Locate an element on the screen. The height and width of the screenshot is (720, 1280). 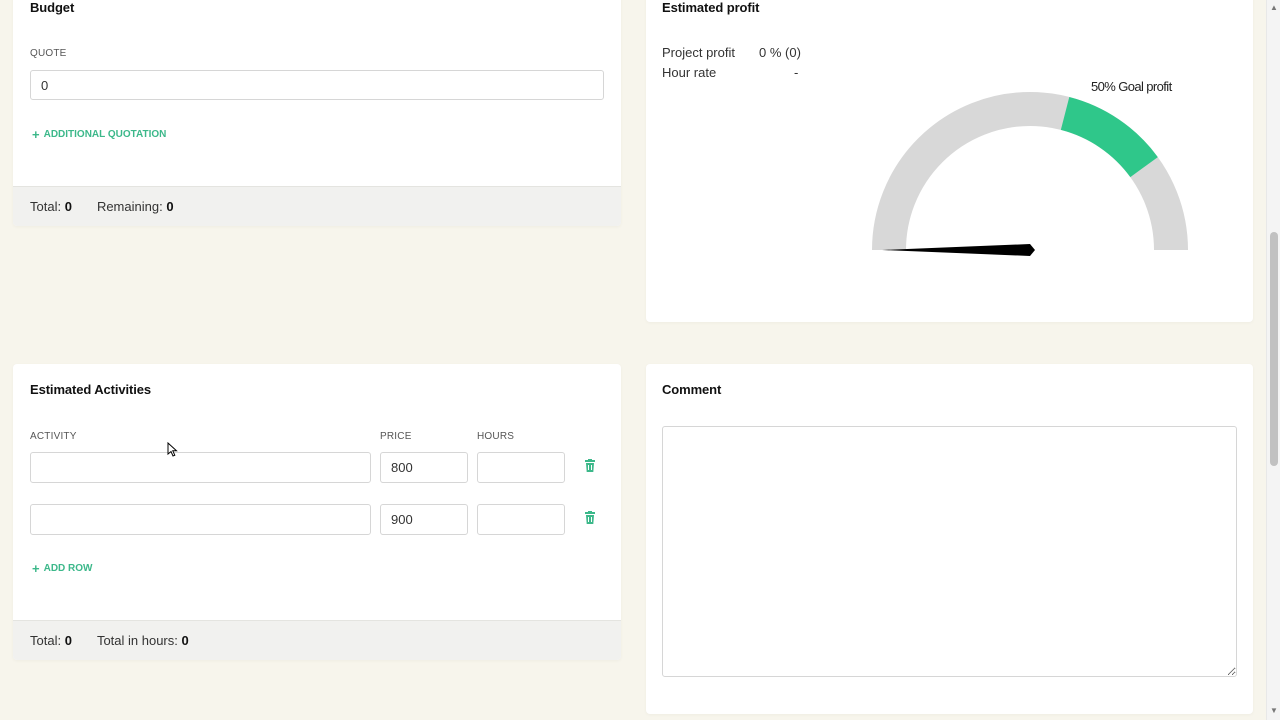
budget-total: Total: 0 is located at coordinates (51, 206).